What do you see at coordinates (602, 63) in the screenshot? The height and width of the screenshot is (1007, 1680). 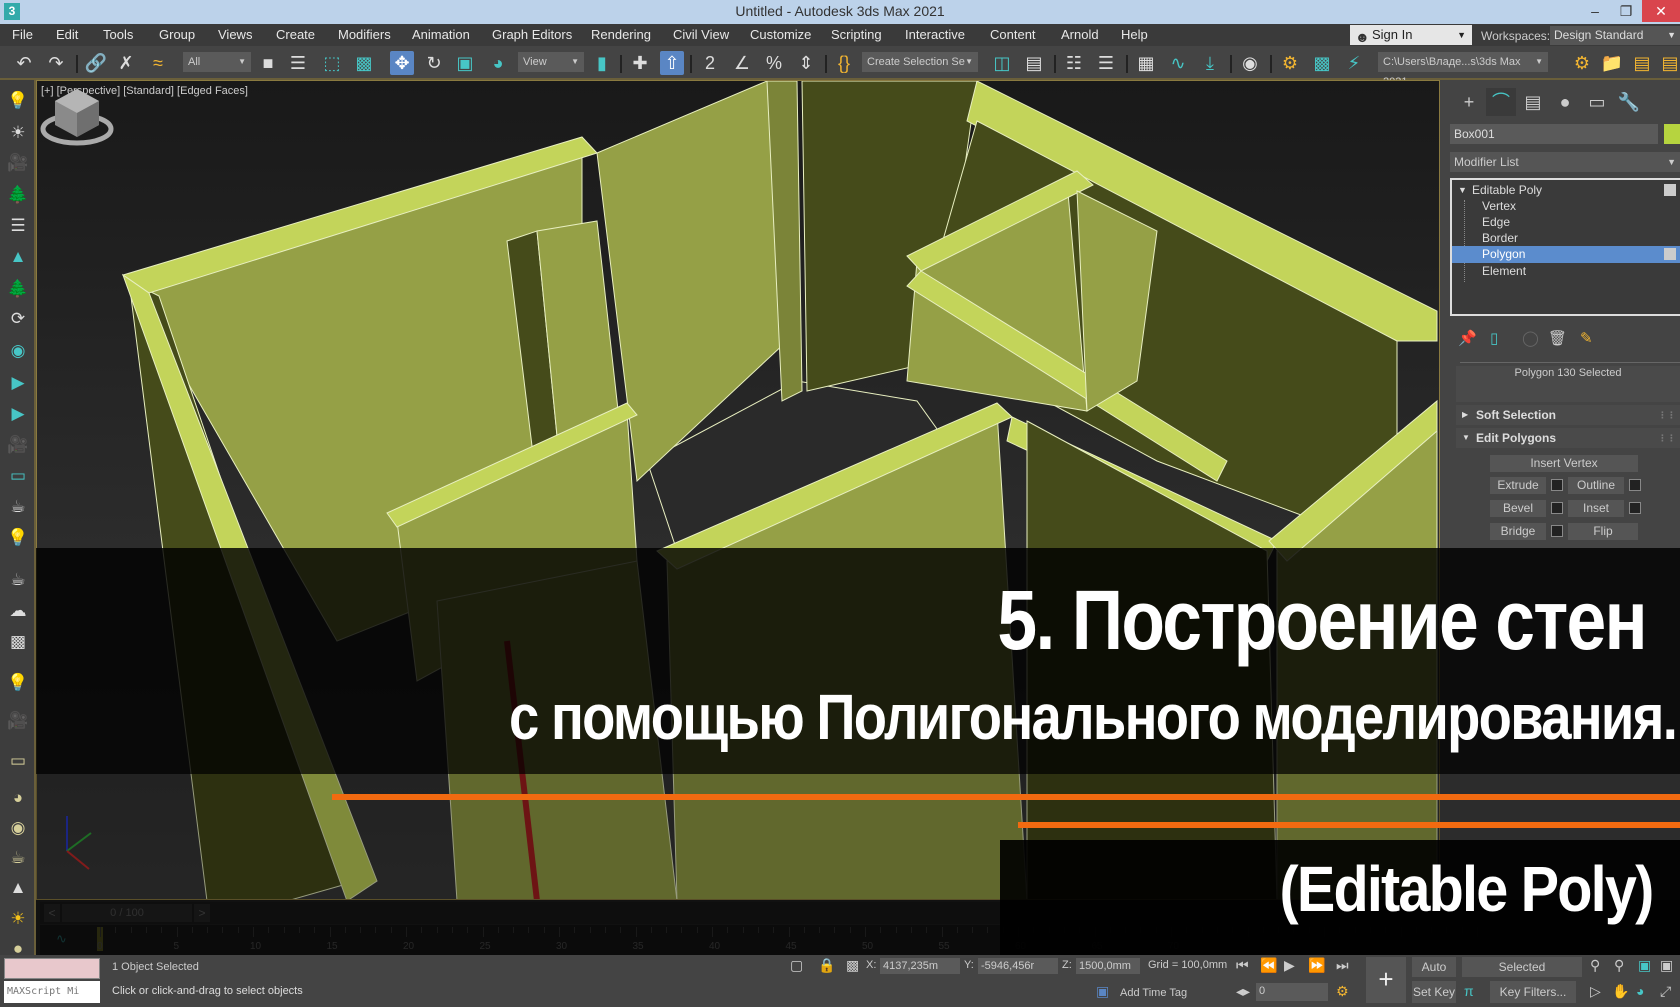 I see `pivot-center-icon: ▮` at bounding box center [602, 63].